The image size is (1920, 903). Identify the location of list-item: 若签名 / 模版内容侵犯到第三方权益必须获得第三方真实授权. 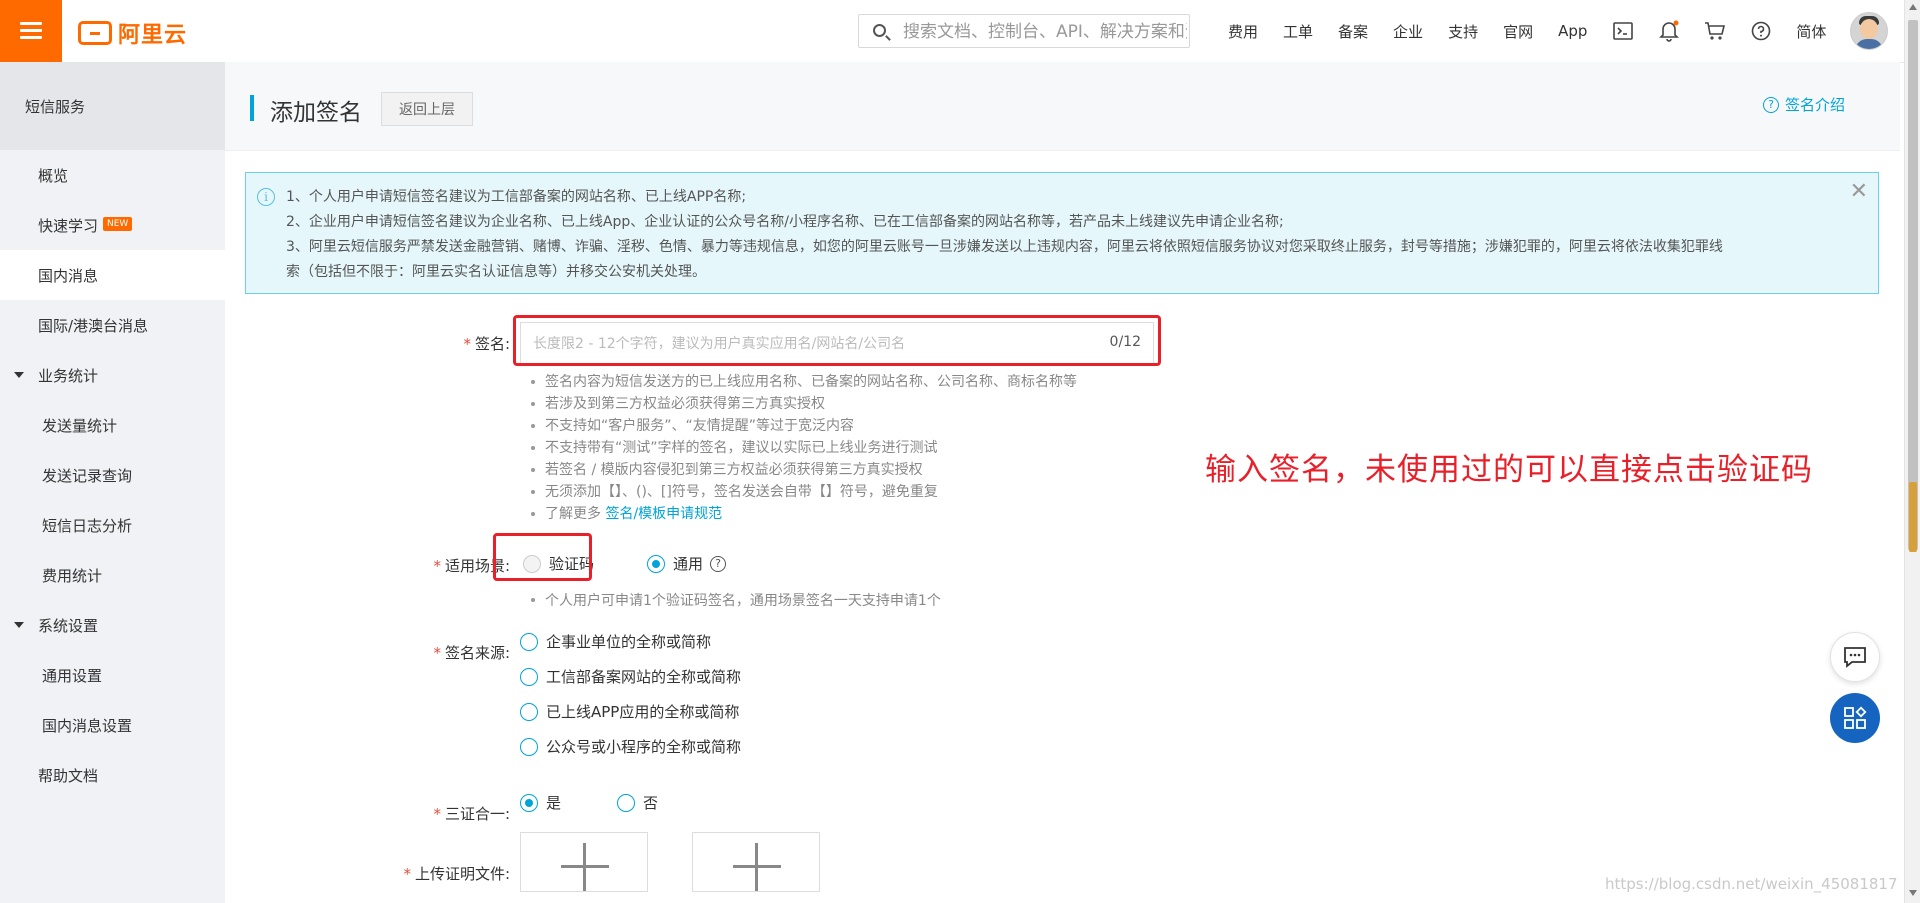
(804, 470).